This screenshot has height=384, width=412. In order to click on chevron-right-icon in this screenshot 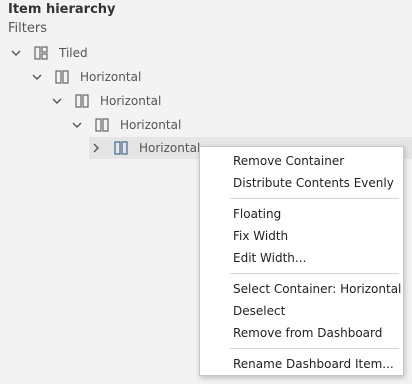, I will do `click(96, 148)`.